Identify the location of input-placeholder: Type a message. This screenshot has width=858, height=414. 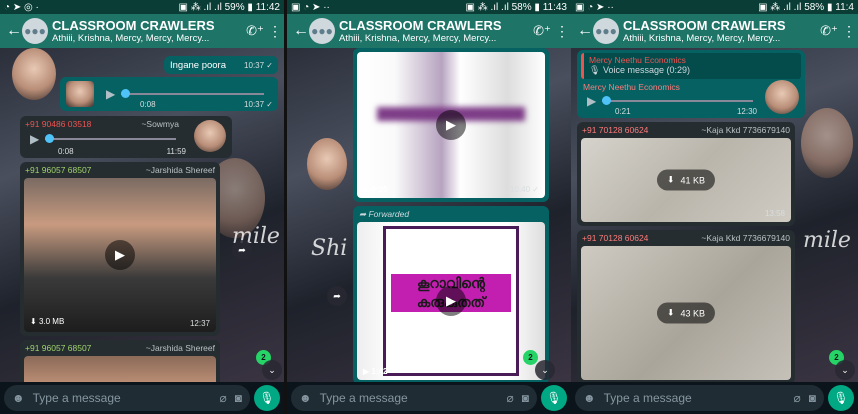
(363, 398).